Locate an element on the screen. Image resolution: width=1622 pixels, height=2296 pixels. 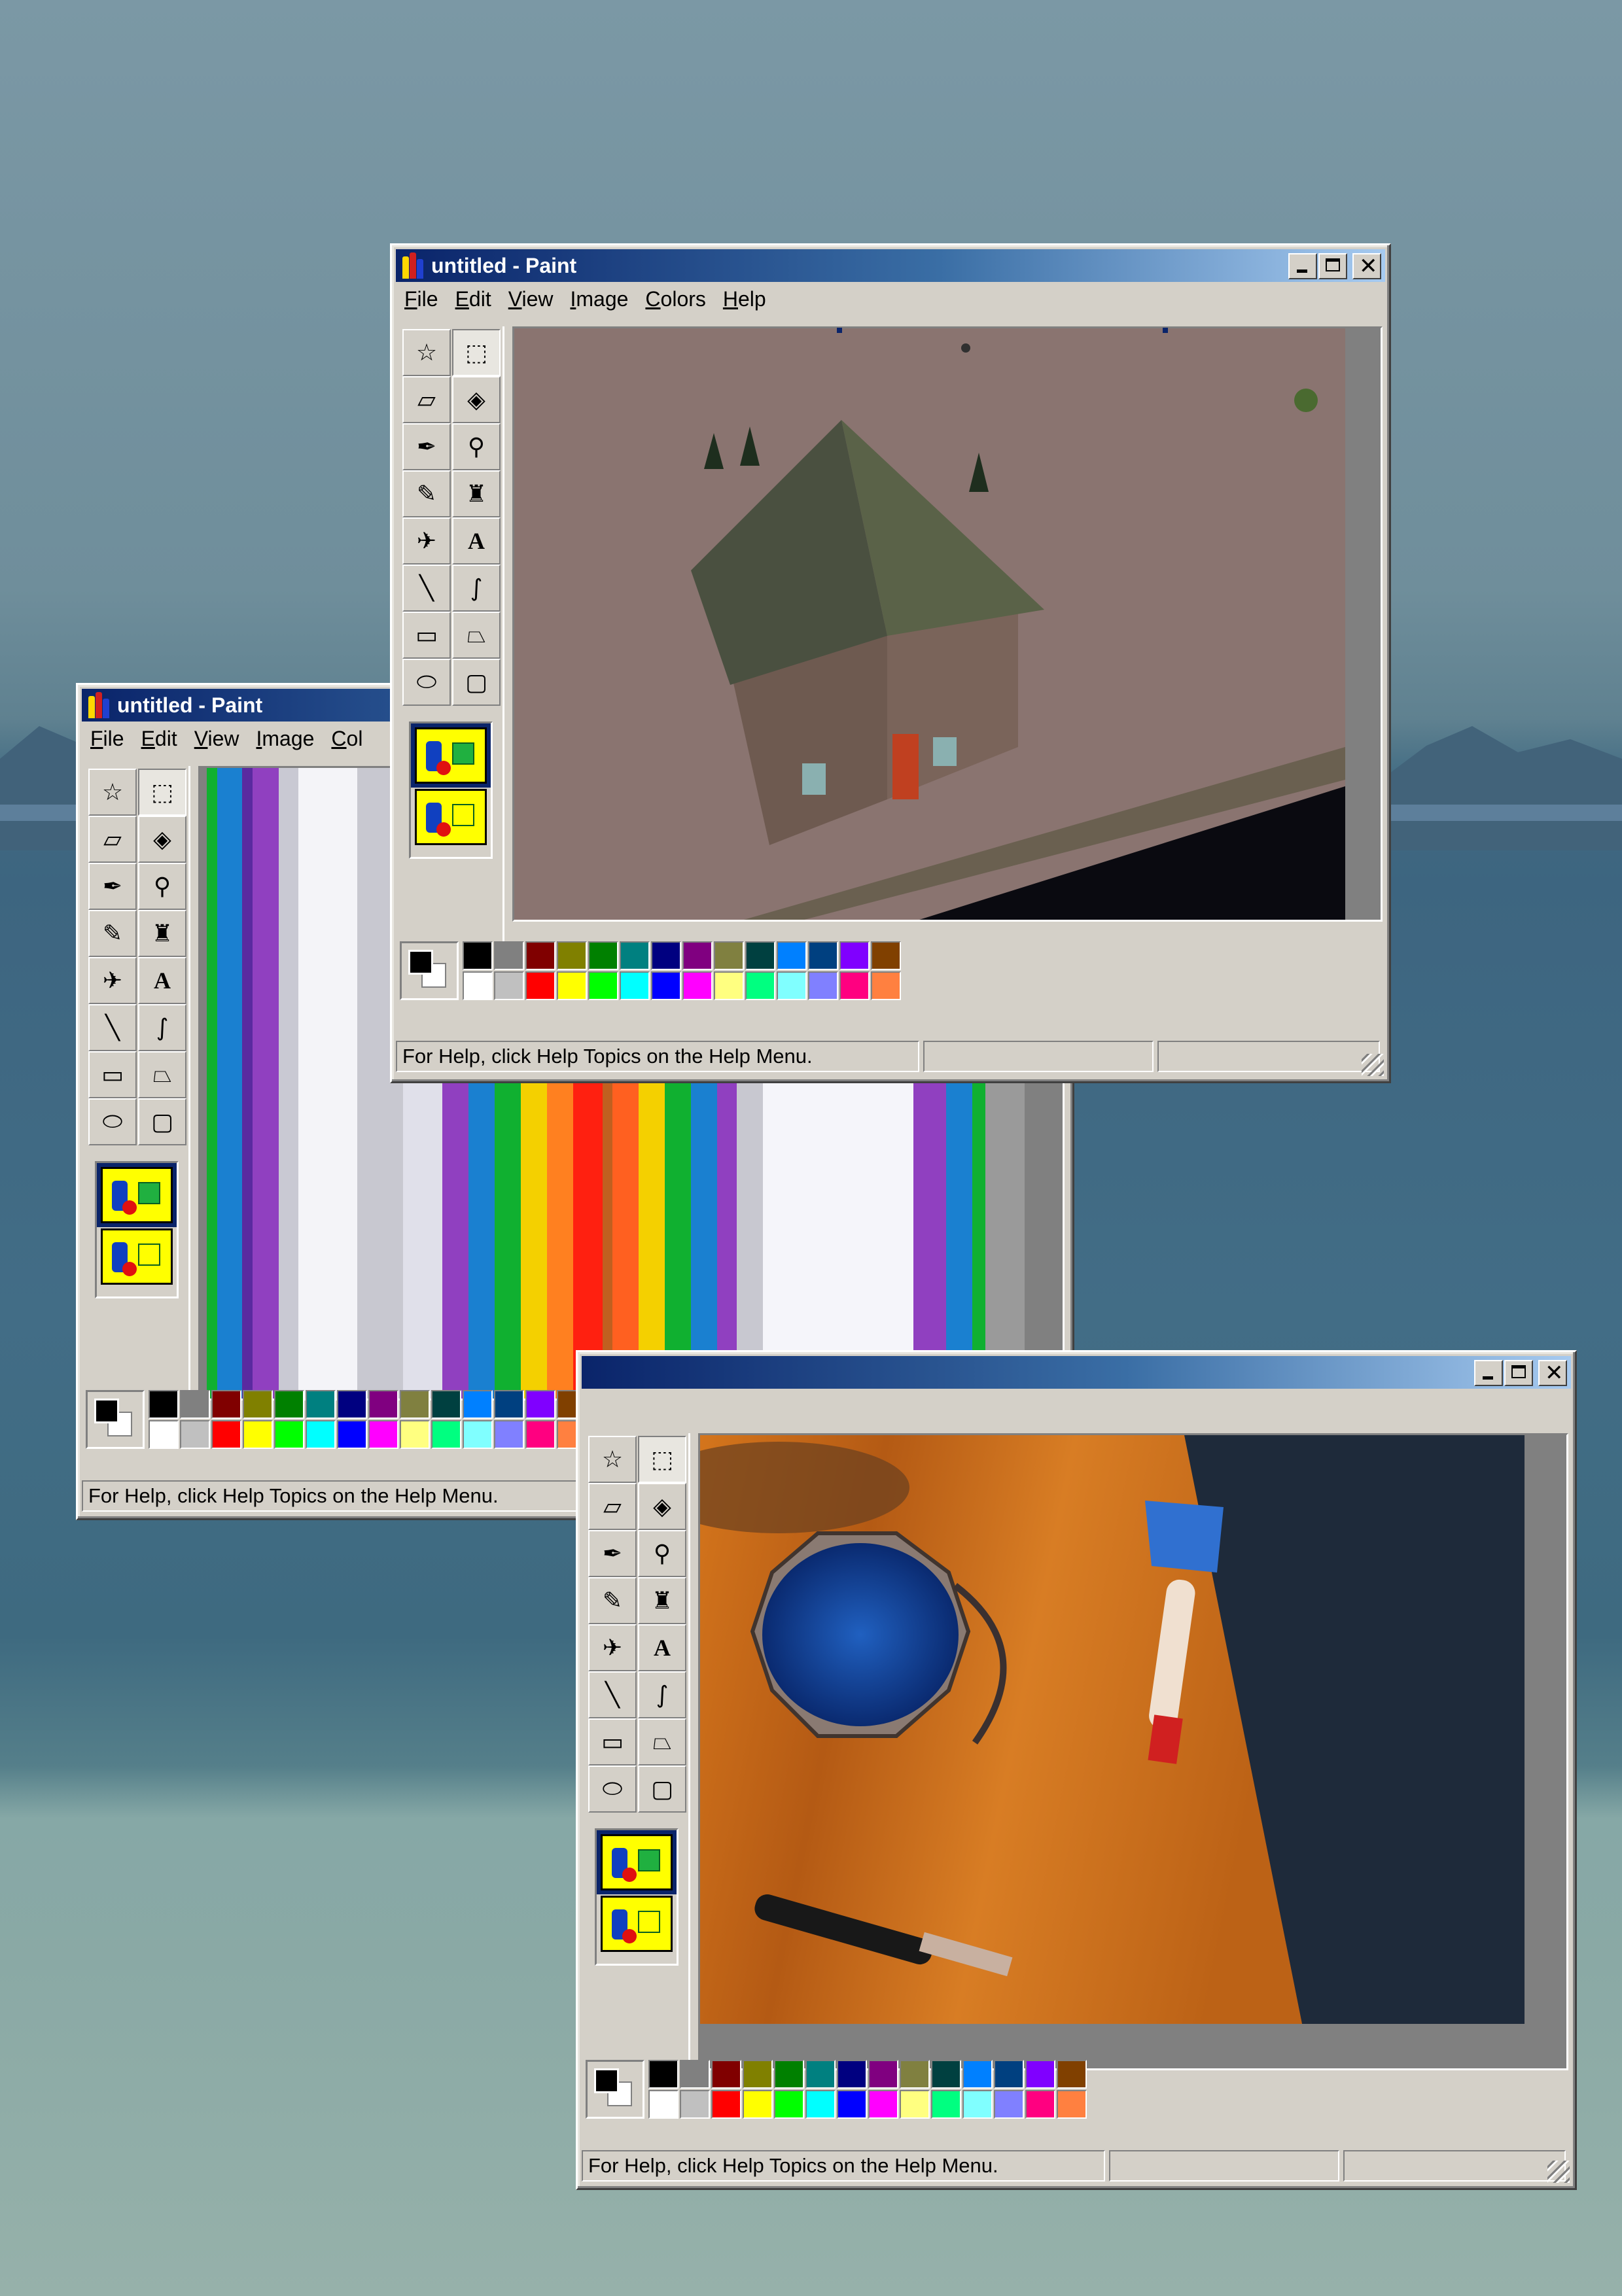
transparent-option is located at coordinates (637, 1924).